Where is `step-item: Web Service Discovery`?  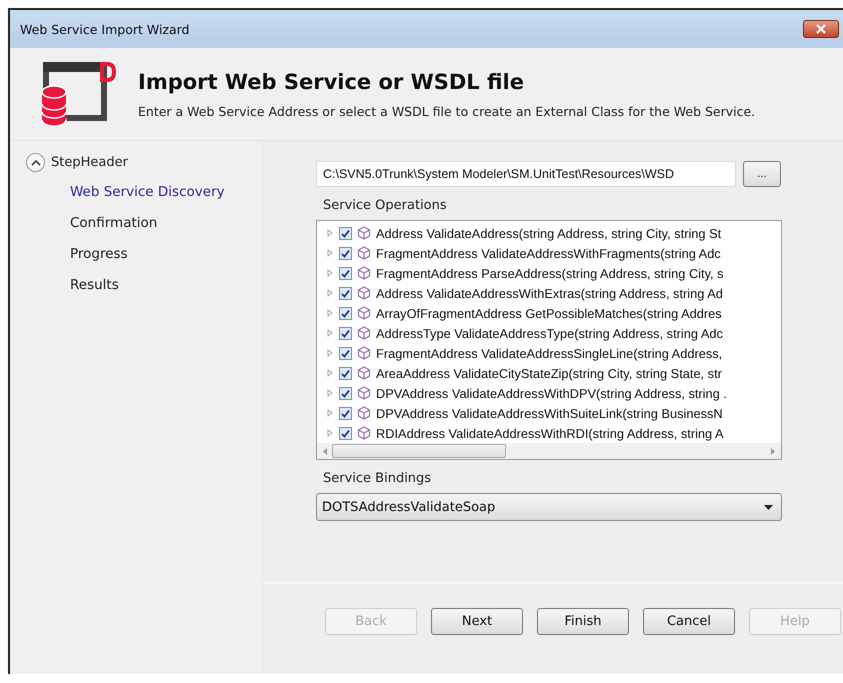
step-item: Web Service Discovery is located at coordinates (117, 195).